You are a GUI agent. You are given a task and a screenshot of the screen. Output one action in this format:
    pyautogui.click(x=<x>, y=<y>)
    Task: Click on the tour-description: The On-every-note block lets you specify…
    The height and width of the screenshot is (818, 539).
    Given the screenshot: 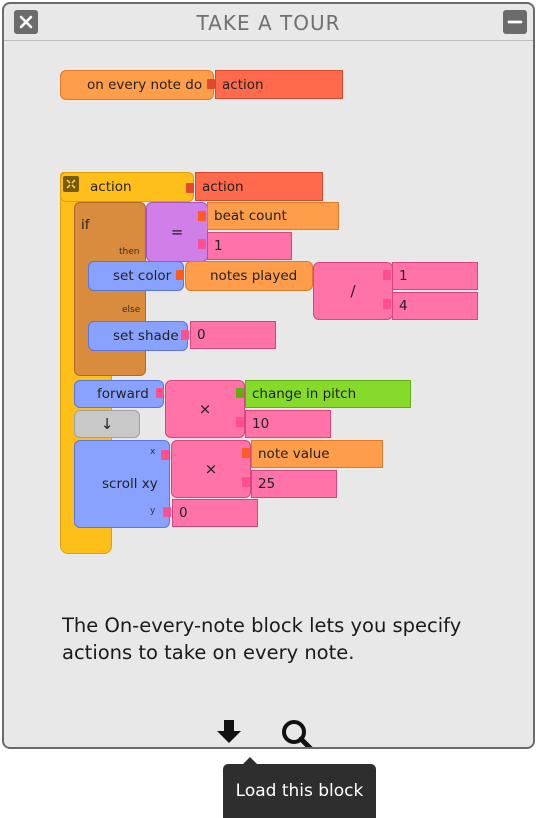 What is the action you would take?
    pyautogui.click(x=262, y=639)
    